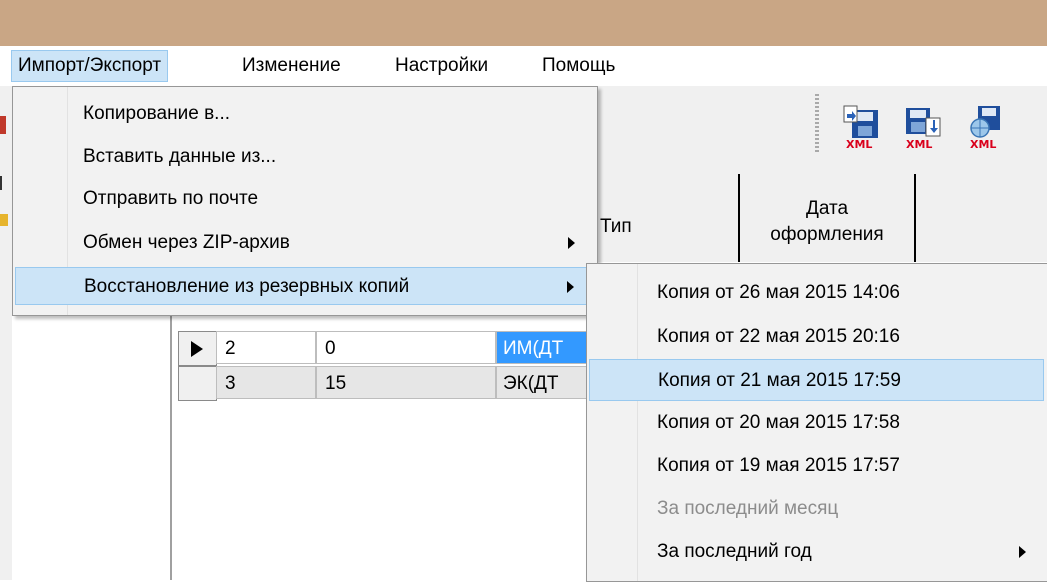 The width and height of the screenshot is (1047, 582). Describe the element at coordinates (1, 183) in the screenshot. I see `cursor-tool-icon` at that location.